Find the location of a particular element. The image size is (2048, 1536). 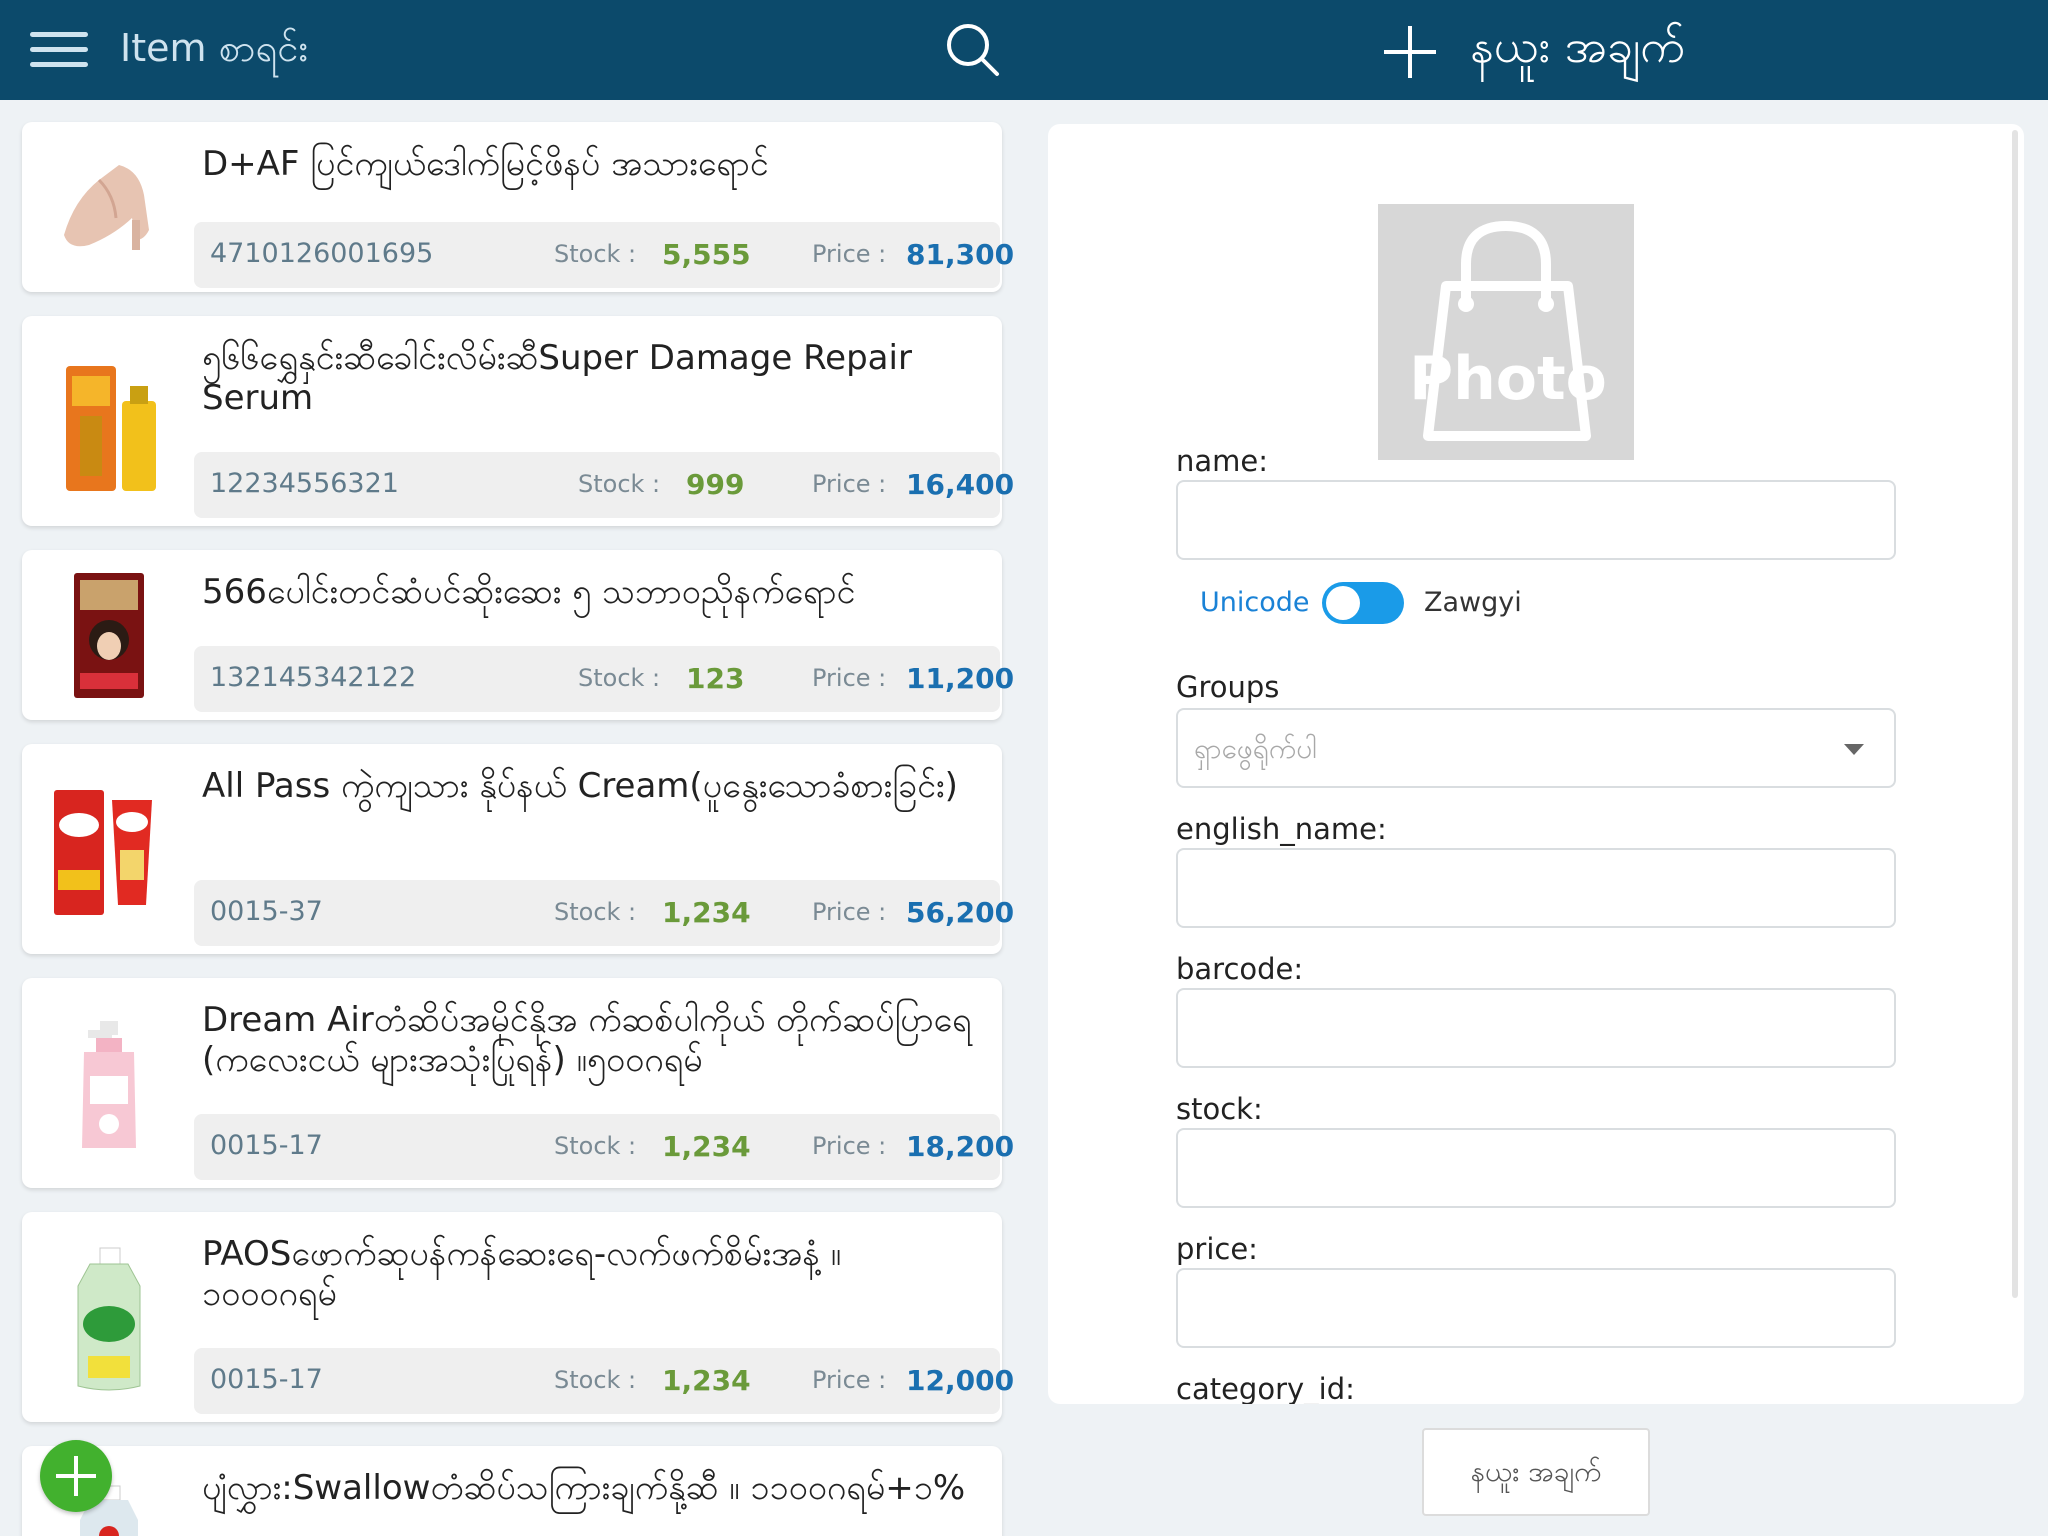

english-name-input is located at coordinates (1536, 888).